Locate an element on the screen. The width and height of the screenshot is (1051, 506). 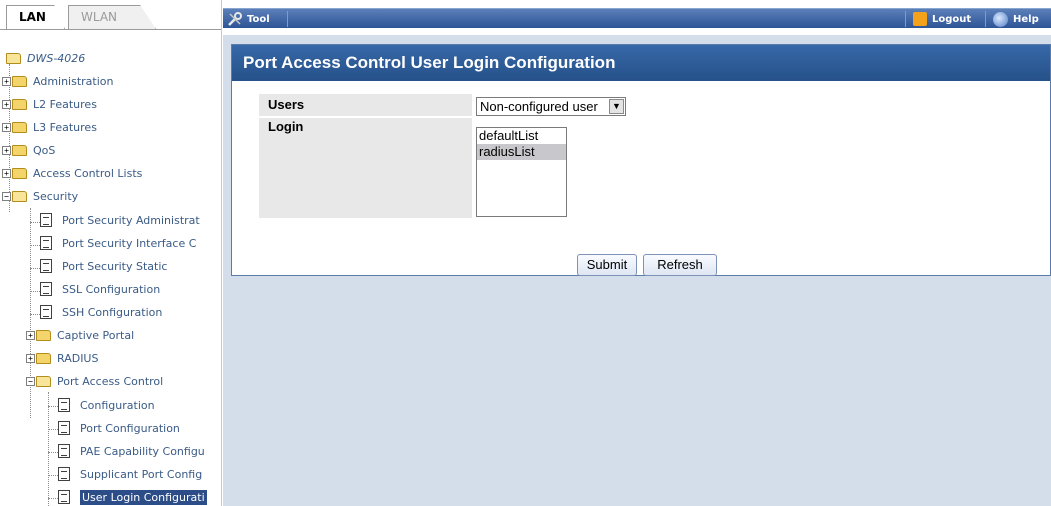
tree-item-captive-portal: + Captive Portal is located at coordinates (80, 335).